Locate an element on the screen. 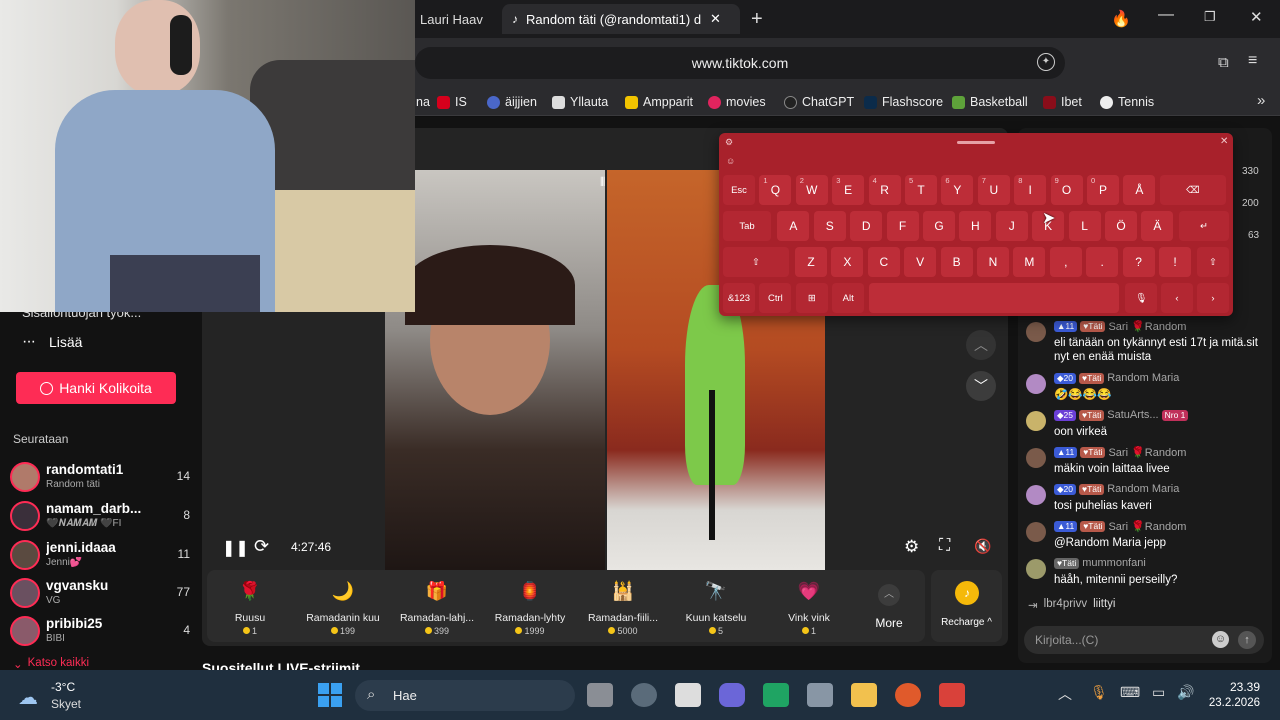  esc-key: Esc is located at coordinates (739, 190).